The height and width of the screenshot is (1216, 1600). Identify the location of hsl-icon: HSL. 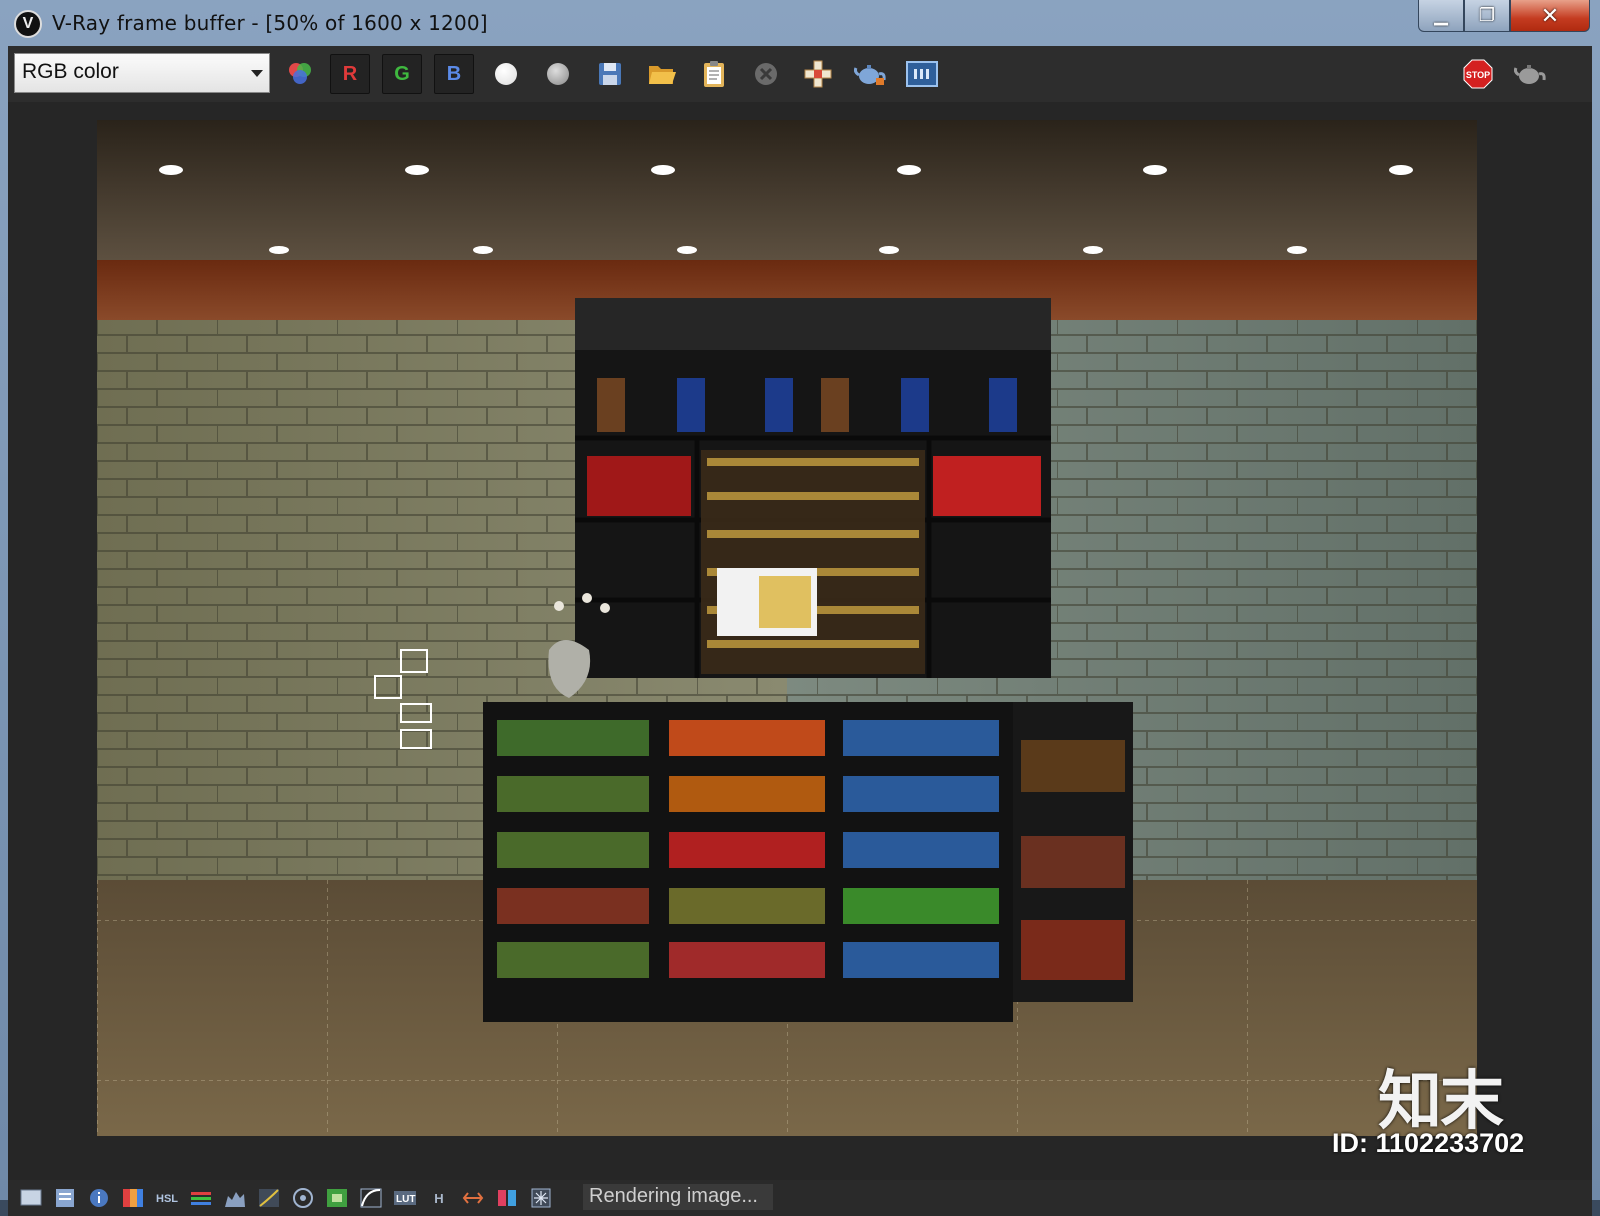
(167, 1198).